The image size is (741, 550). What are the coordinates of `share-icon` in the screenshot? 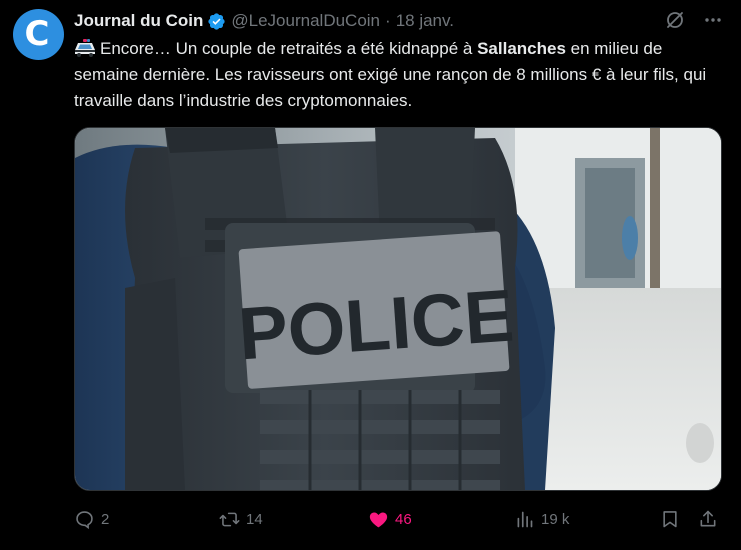 It's located at (708, 518).